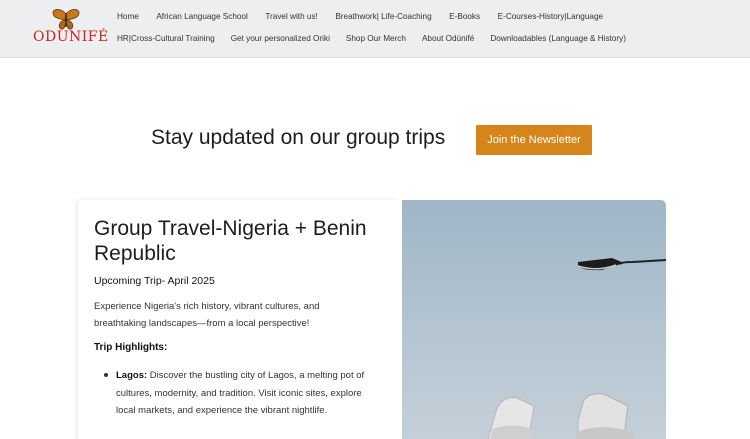  What do you see at coordinates (448, 38) in the screenshot?
I see `nav-item-about: About Odúnifé` at bounding box center [448, 38].